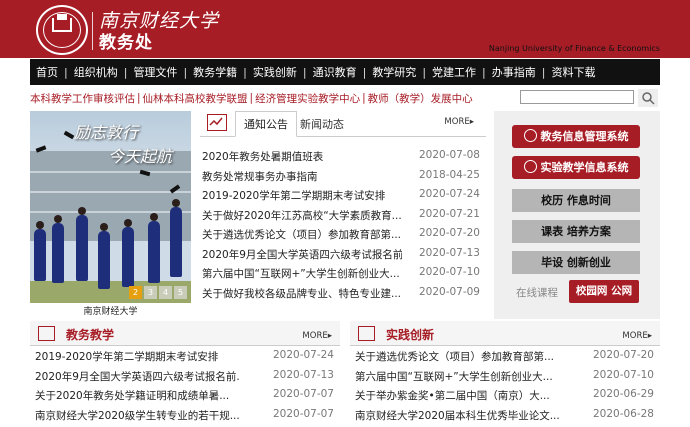  I want to click on pager-dot-4: 5, so click(180, 292).